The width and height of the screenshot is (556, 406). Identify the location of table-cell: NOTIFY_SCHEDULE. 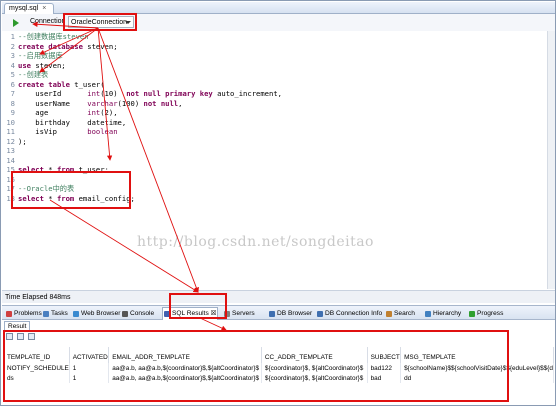
(37, 368).